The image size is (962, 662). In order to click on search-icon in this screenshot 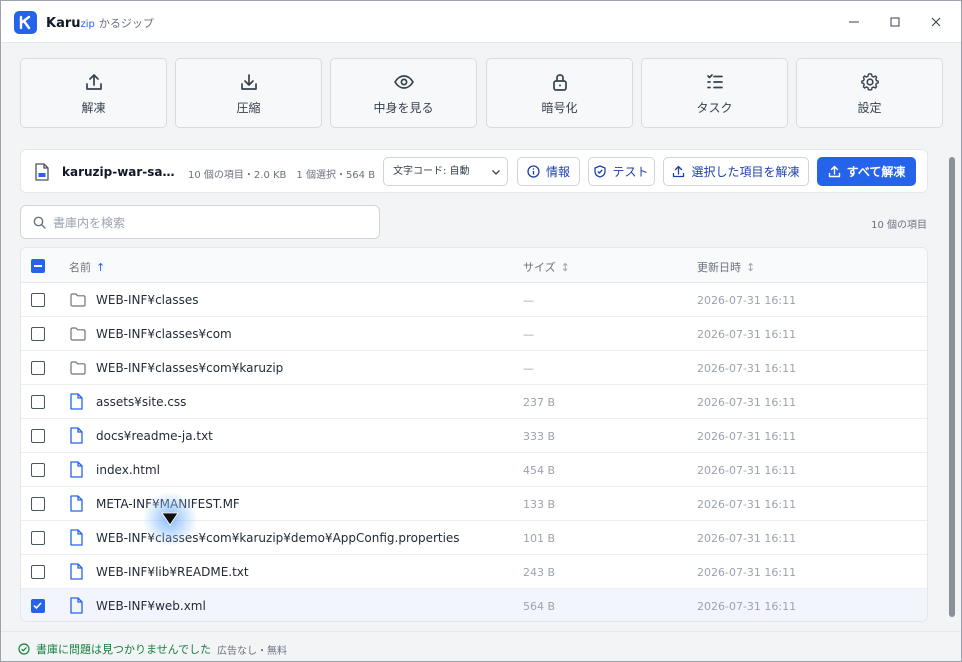, I will do `click(39, 222)`.